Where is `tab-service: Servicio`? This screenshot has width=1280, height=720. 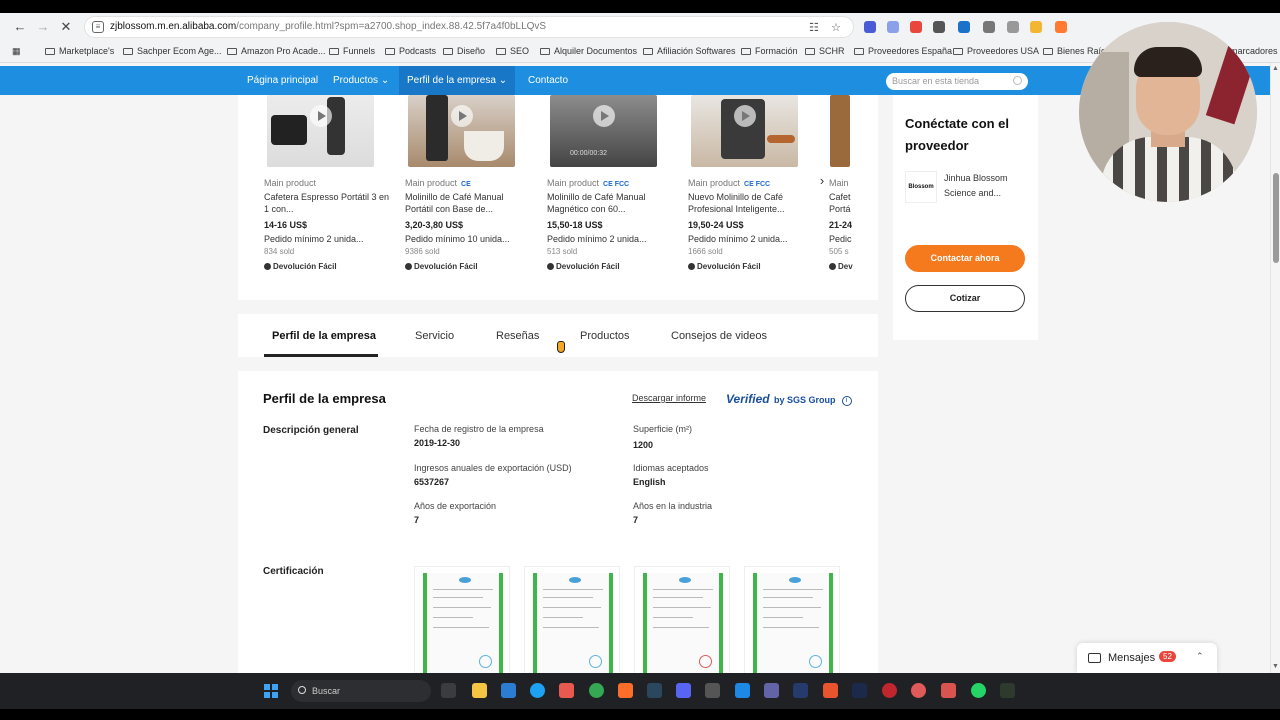 tab-service: Servicio is located at coordinates (434, 336).